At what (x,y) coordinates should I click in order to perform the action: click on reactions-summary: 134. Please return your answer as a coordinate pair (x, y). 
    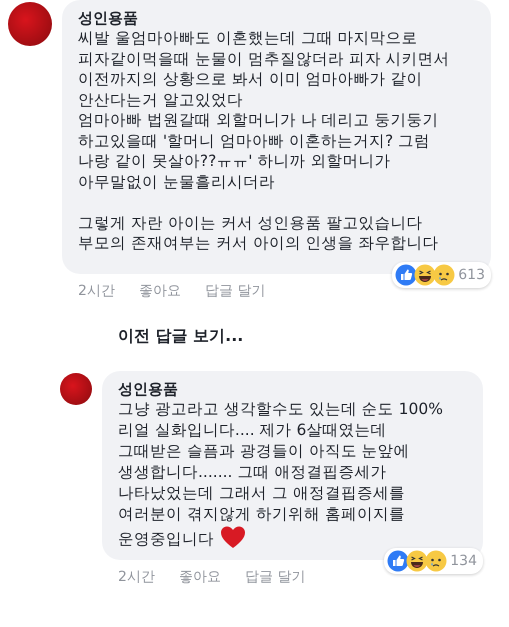
    Looking at the image, I should click on (433, 561).